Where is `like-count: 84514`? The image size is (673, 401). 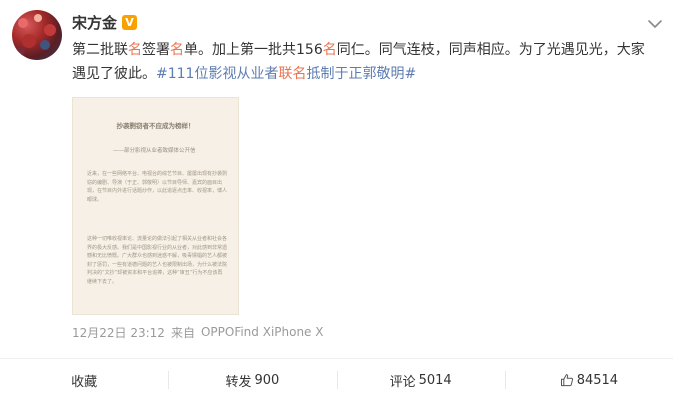 like-count: 84514 is located at coordinates (597, 380).